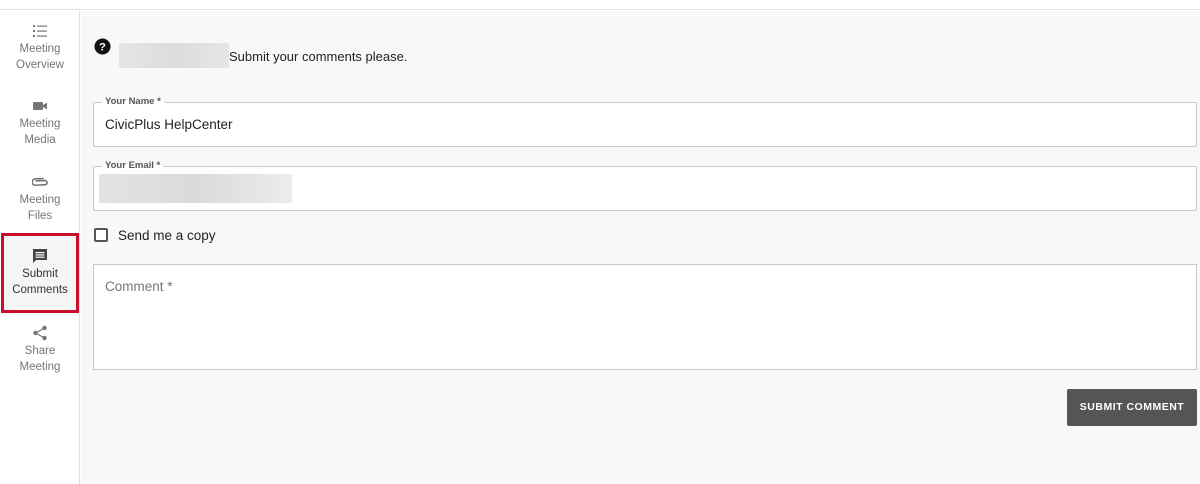 The image size is (1200, 484). I want to click on sidebar-item-submit-comments: Submit Comments, so click(40, 273).